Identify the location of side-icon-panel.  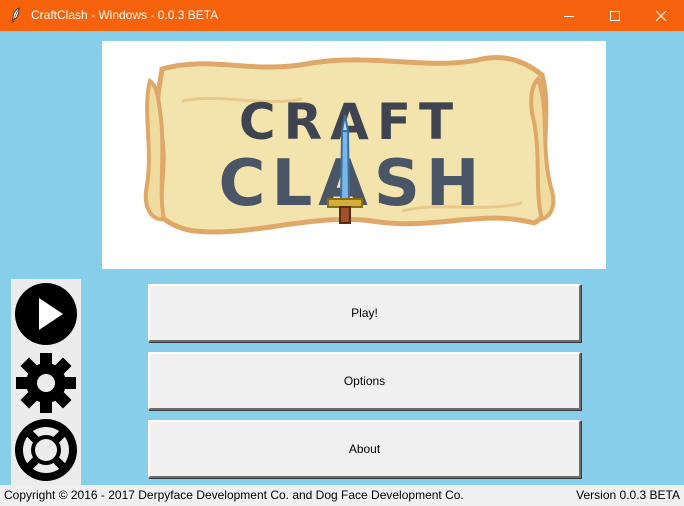
(46, 382).